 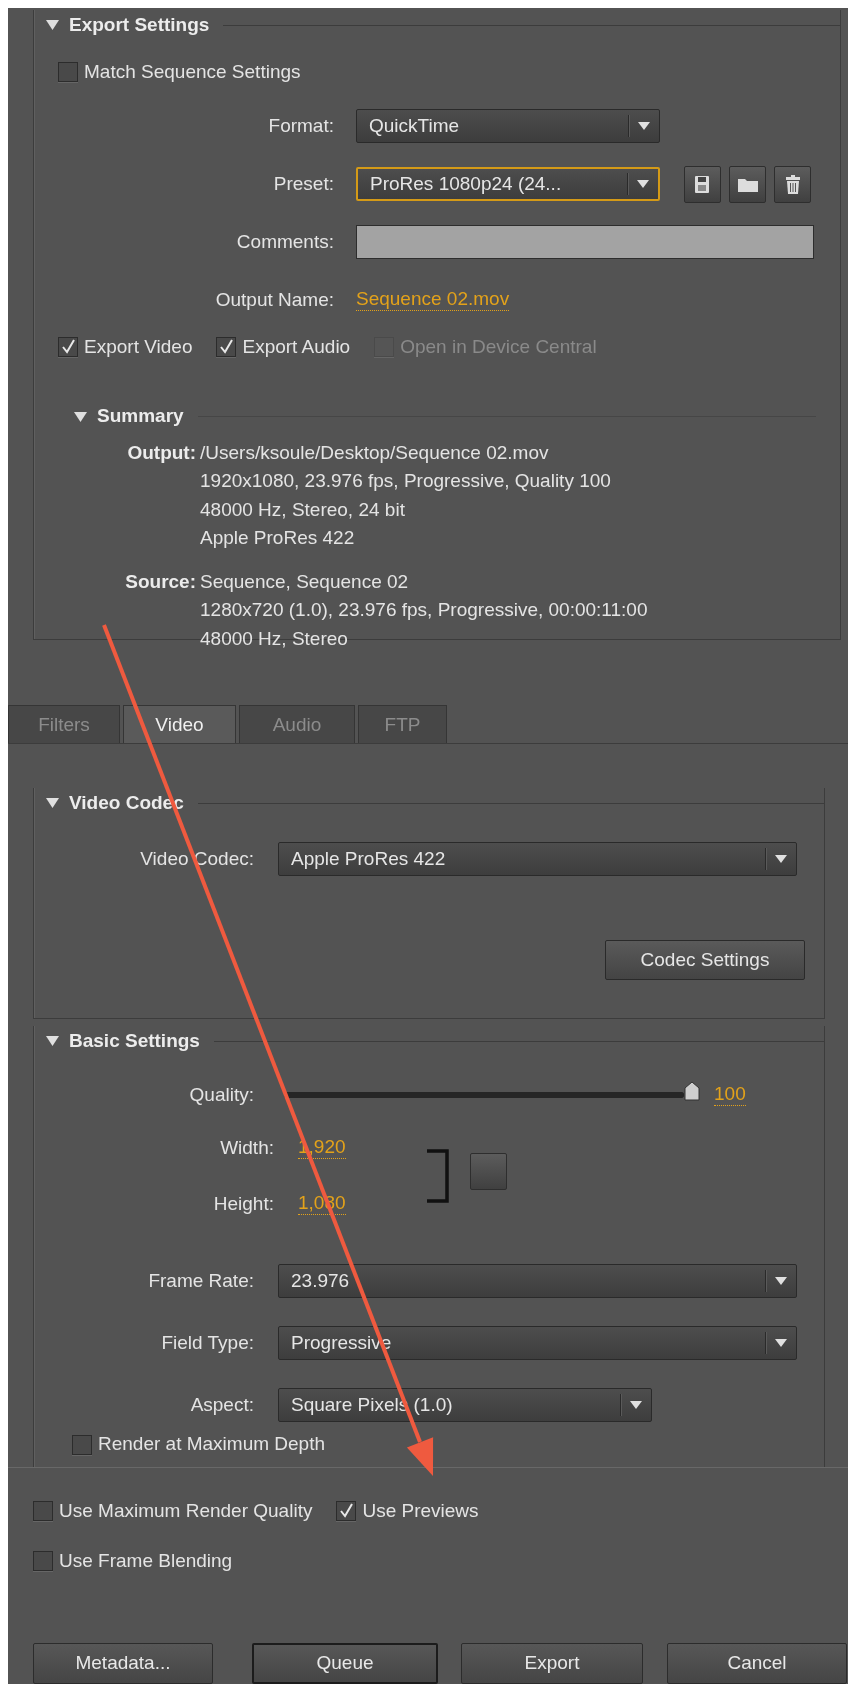 What do you see at coordinates (303, 509) in the screenshot?
I see `summary-text: 48000 Hz, Stereo, 24 bit` at bounding box center [303, 509].